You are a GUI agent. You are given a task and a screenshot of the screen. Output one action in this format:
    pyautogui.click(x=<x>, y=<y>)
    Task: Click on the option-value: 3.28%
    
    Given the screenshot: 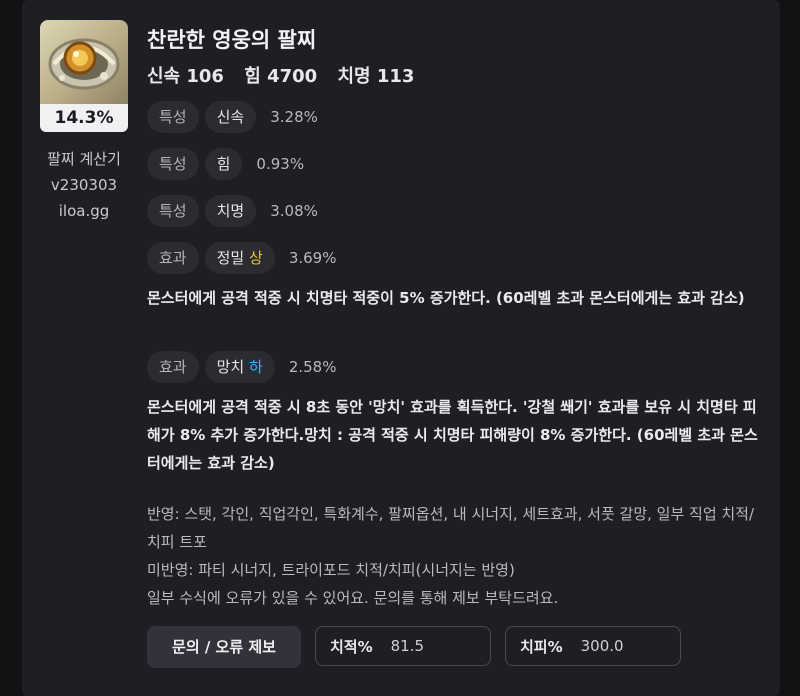 What is the action you would take?
    pyautogui.click(x=294, y=117)
    